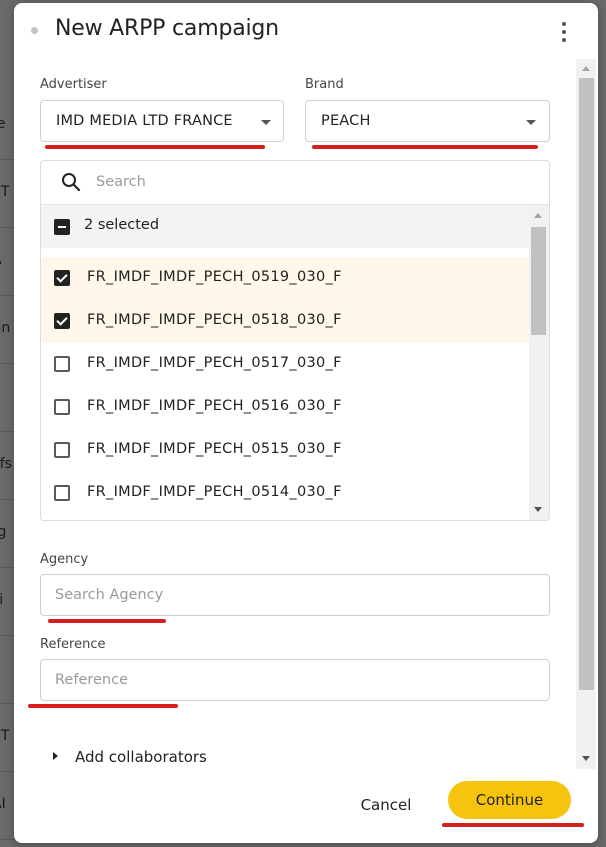  I want to click on background-row: A, so click(7, 262).